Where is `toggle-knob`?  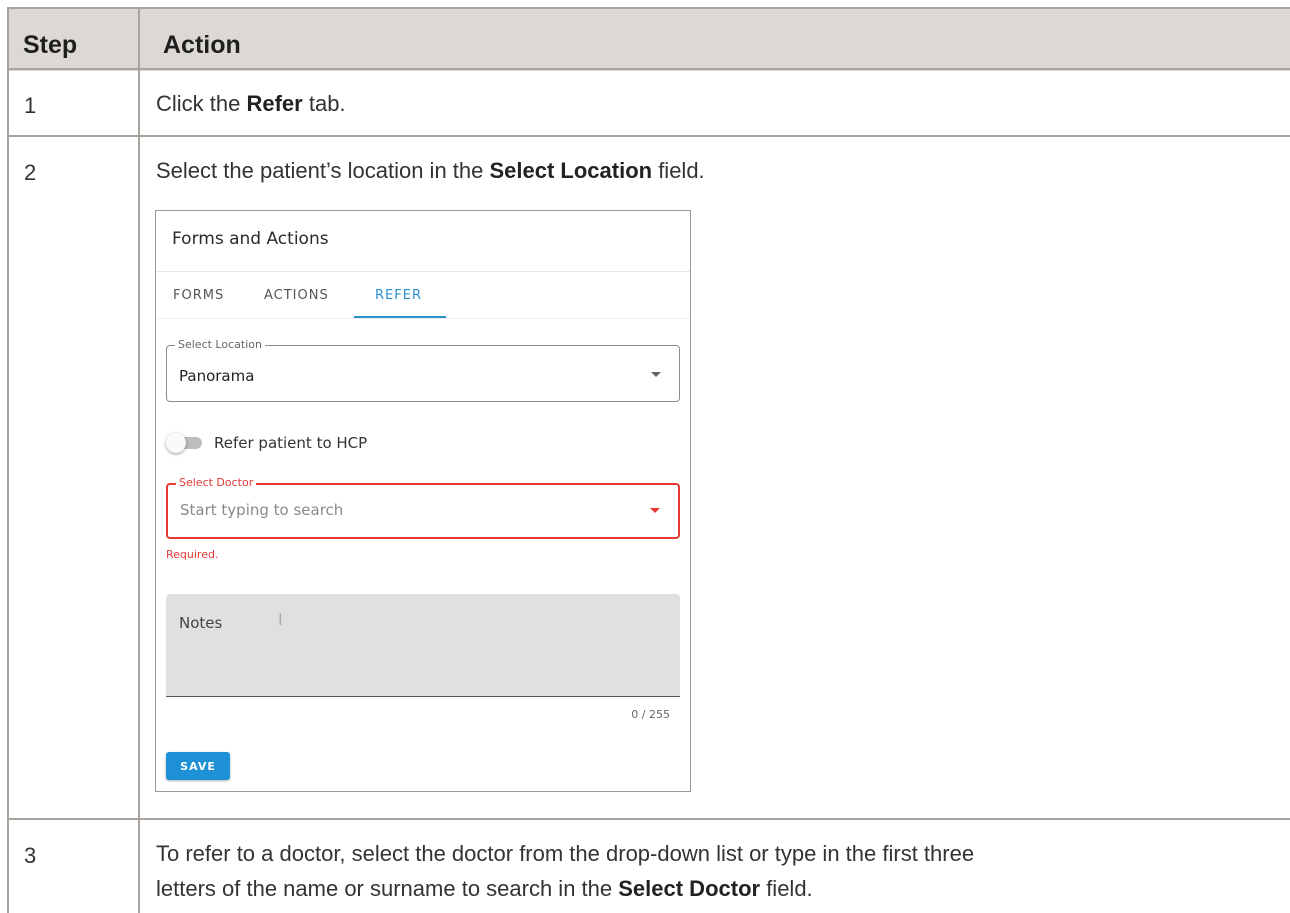
toggle-knob is located at coordinates (176, 443).